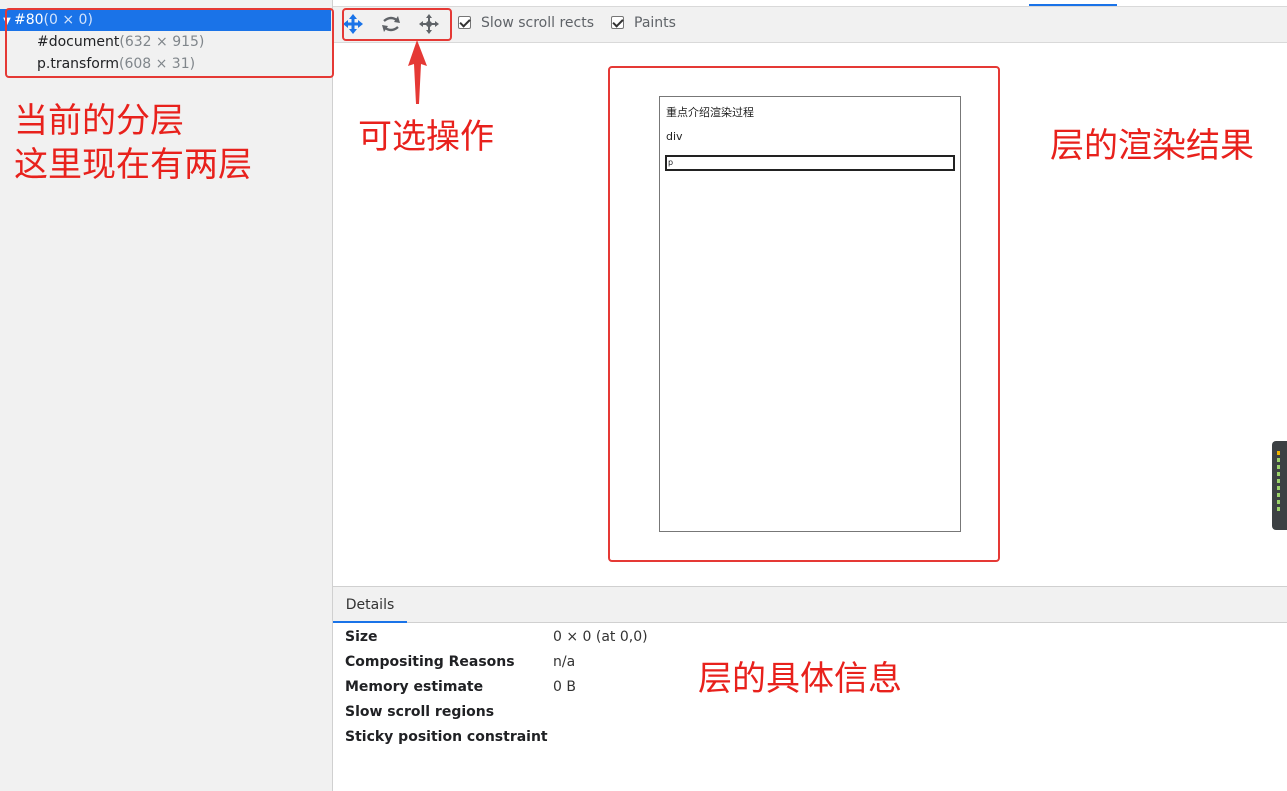 This screenshot has height=791, width=1287. Describe the element at coordinates (1279, 485) in the screenshot. I see `side-drawer-handle` at that location.